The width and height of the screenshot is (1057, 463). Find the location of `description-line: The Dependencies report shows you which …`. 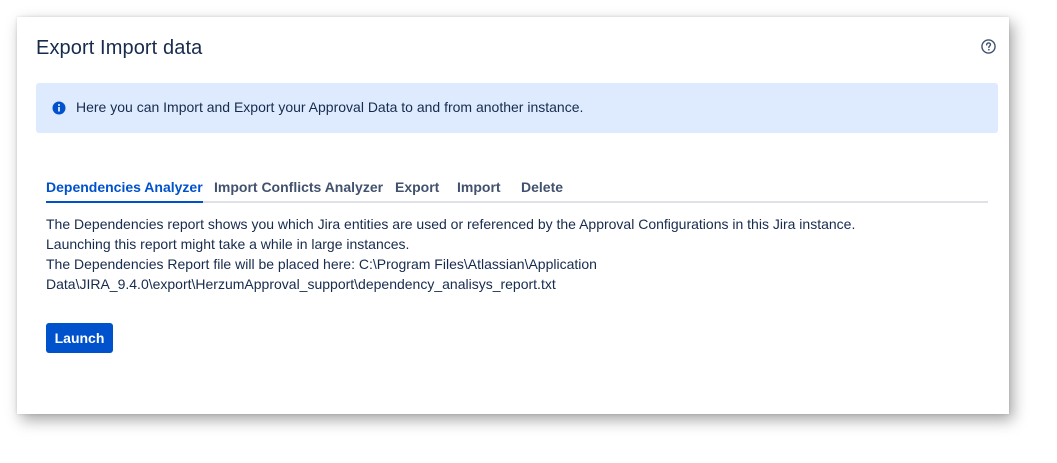

description-line: The Dependencies report shows you which … is located at coordinates (451, 224).